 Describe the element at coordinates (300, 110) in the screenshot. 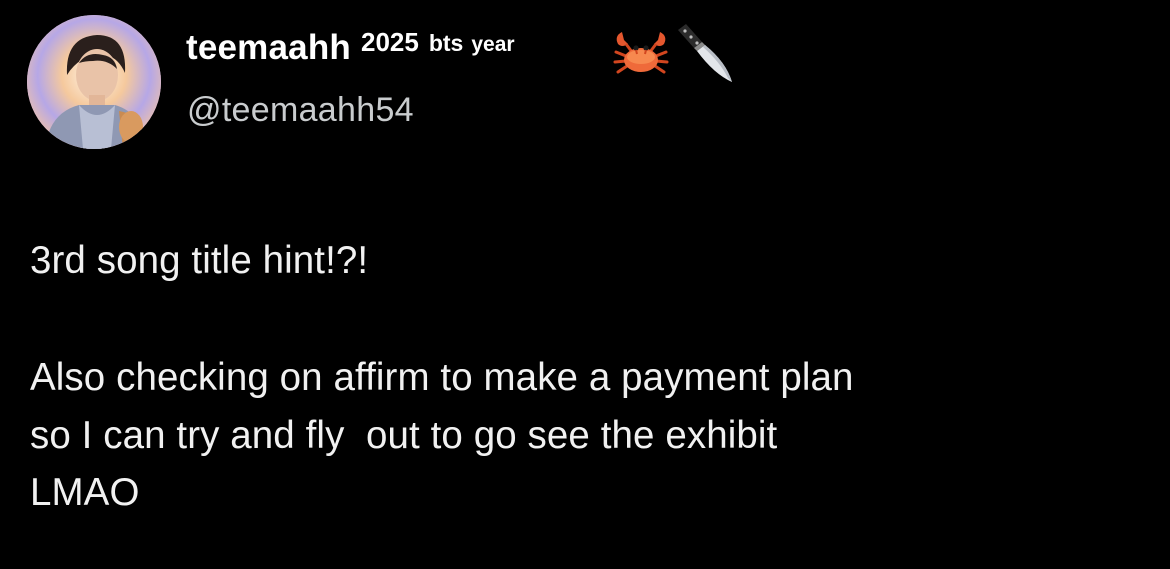

I see `author-handle: @teemaahh54` at that location.